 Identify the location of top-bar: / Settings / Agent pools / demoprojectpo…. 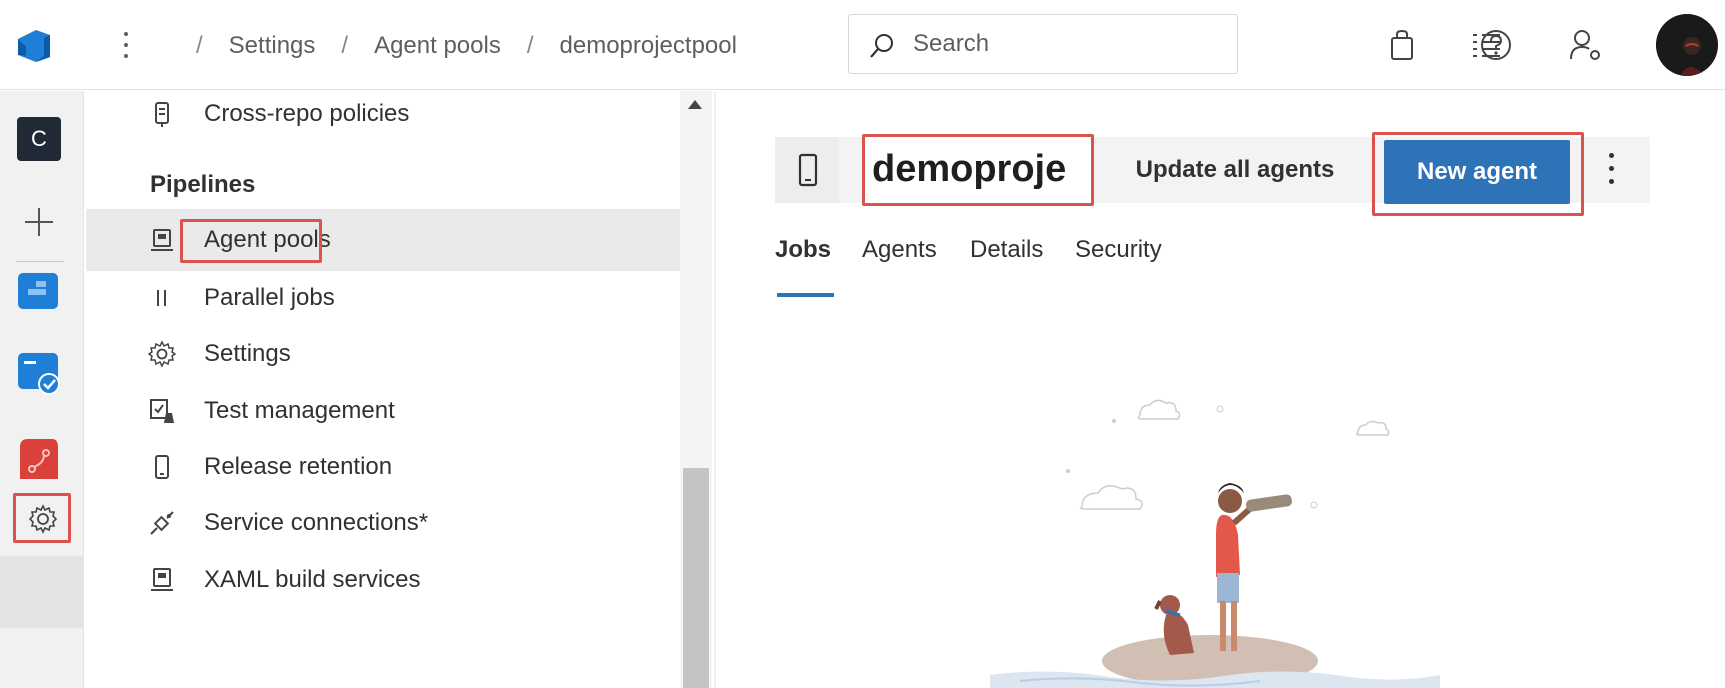
(862, 45).